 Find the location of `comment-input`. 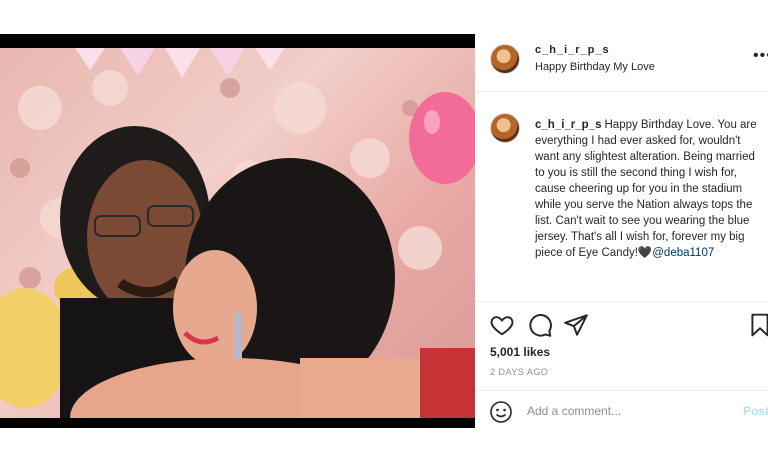

comment-input is located at coordinates (627, 411).